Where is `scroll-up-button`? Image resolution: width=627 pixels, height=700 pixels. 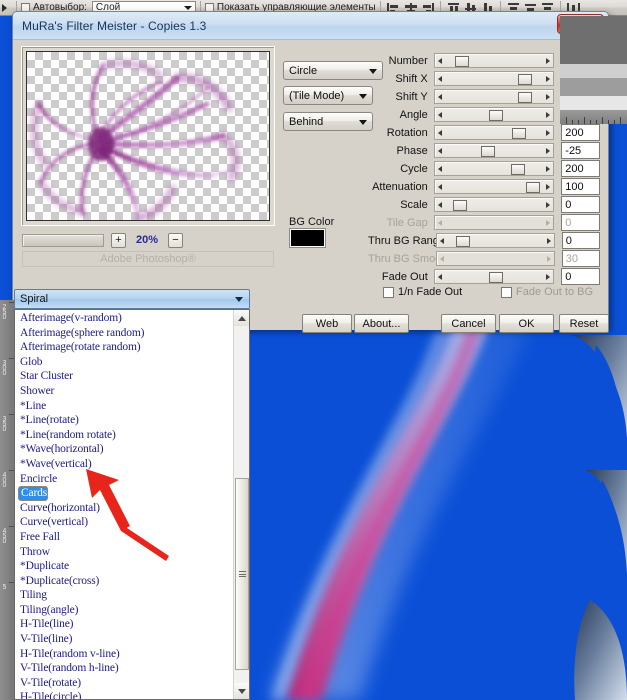 scroll-up-button is located at coordinates (241, 318).